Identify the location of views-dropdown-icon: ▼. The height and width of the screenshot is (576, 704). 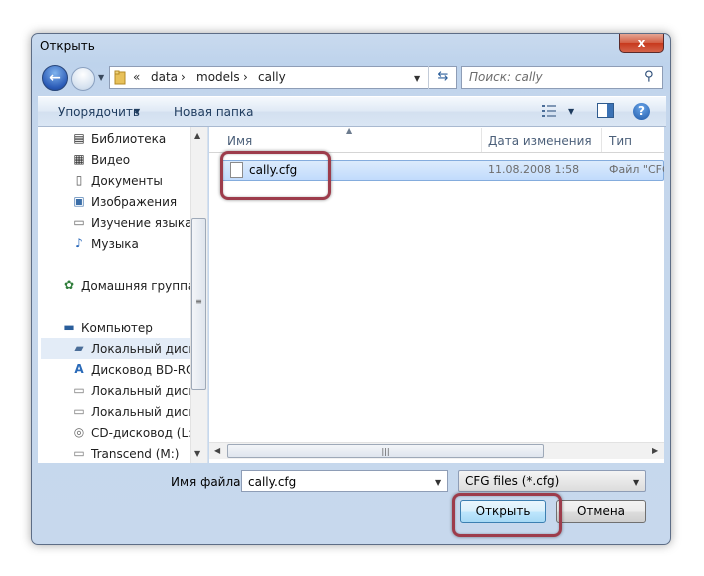
(571, 111).